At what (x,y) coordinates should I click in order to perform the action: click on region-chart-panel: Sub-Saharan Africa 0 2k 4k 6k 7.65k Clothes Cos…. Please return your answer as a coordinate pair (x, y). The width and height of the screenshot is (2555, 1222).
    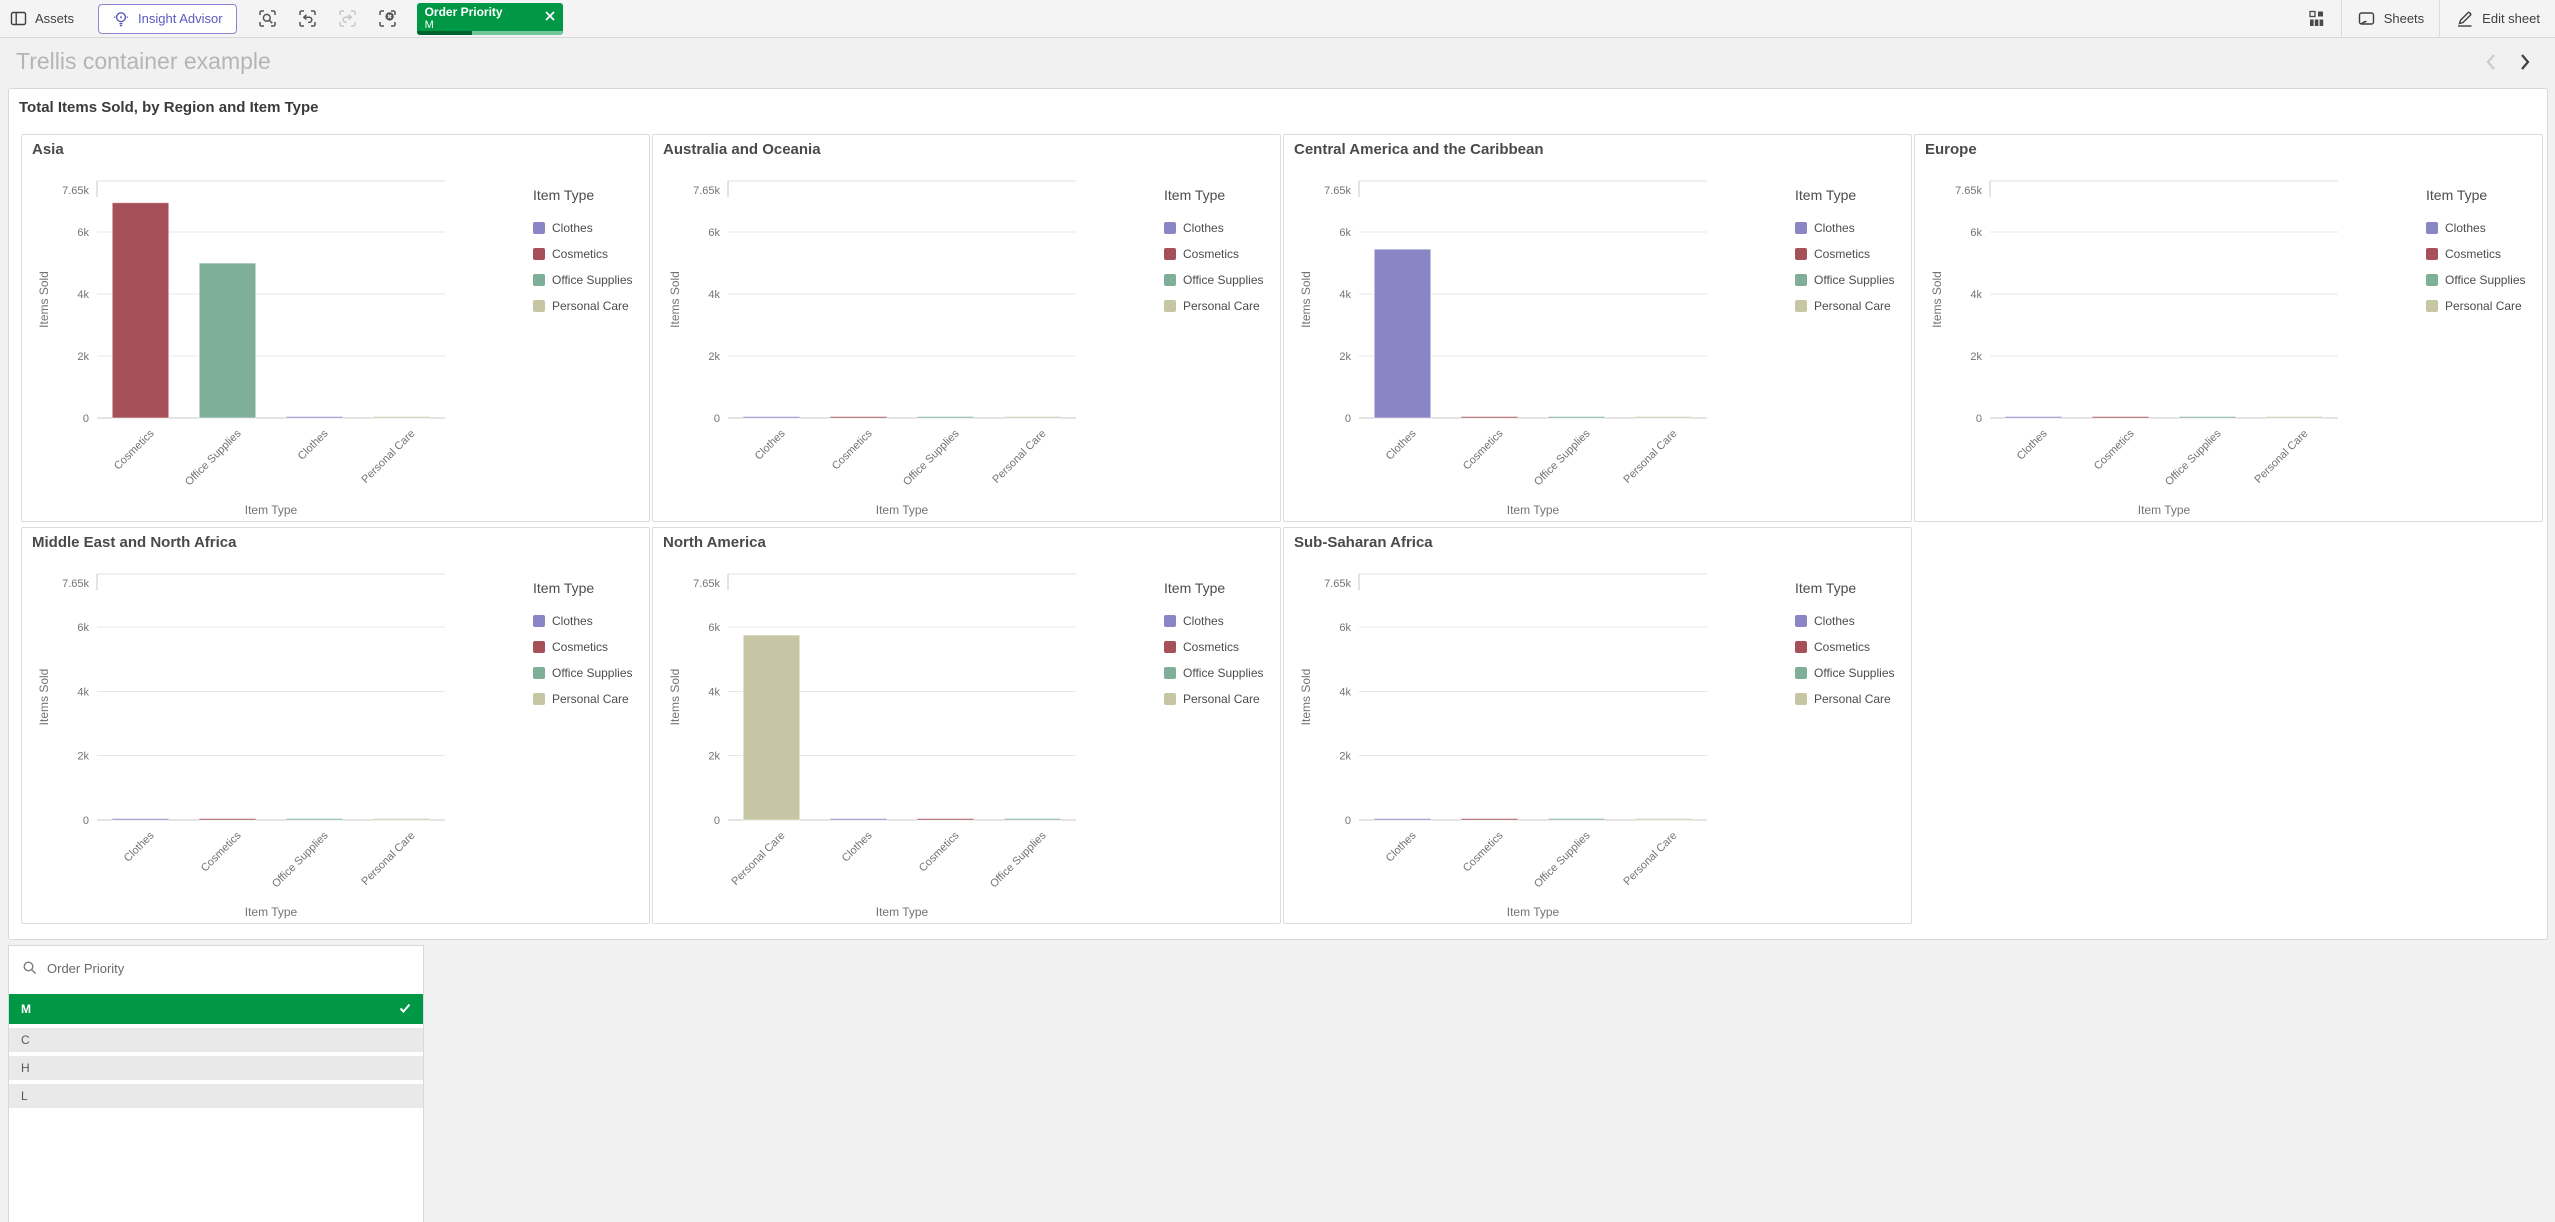
    Looking at the image, I should click on (1597, 725).